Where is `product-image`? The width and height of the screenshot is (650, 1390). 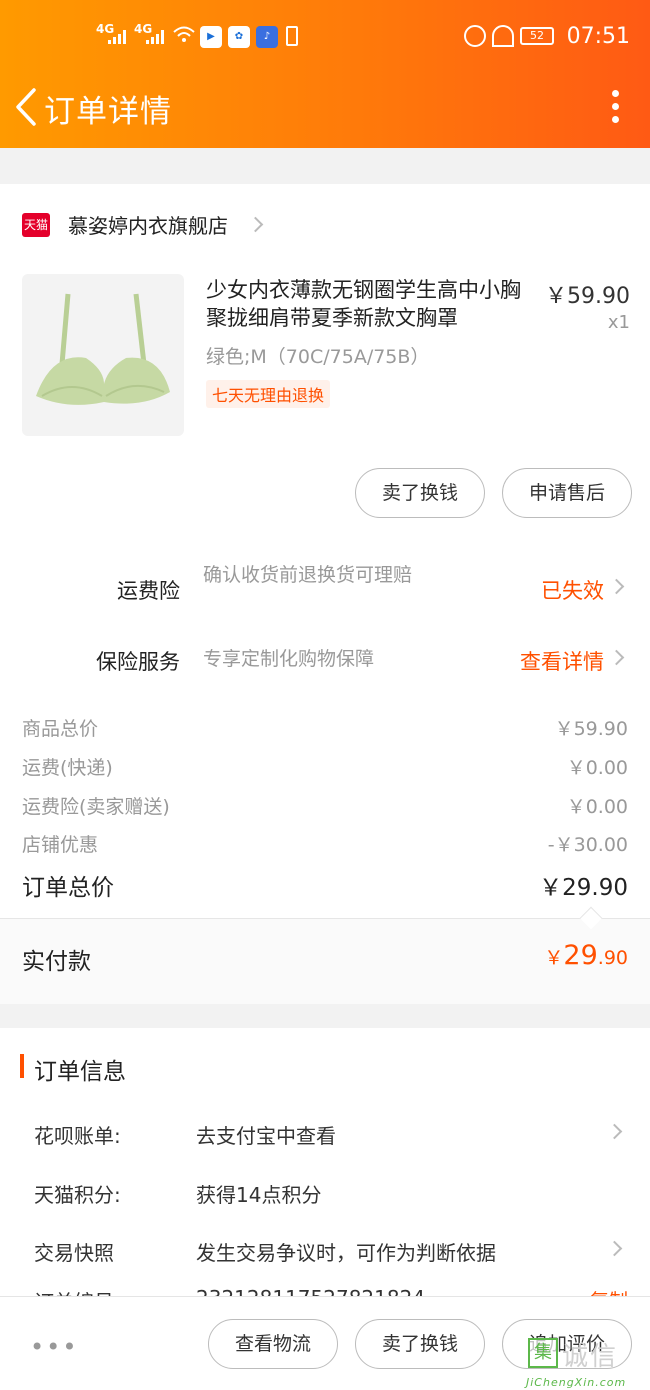
product-image is located at coordinates (103, 355).